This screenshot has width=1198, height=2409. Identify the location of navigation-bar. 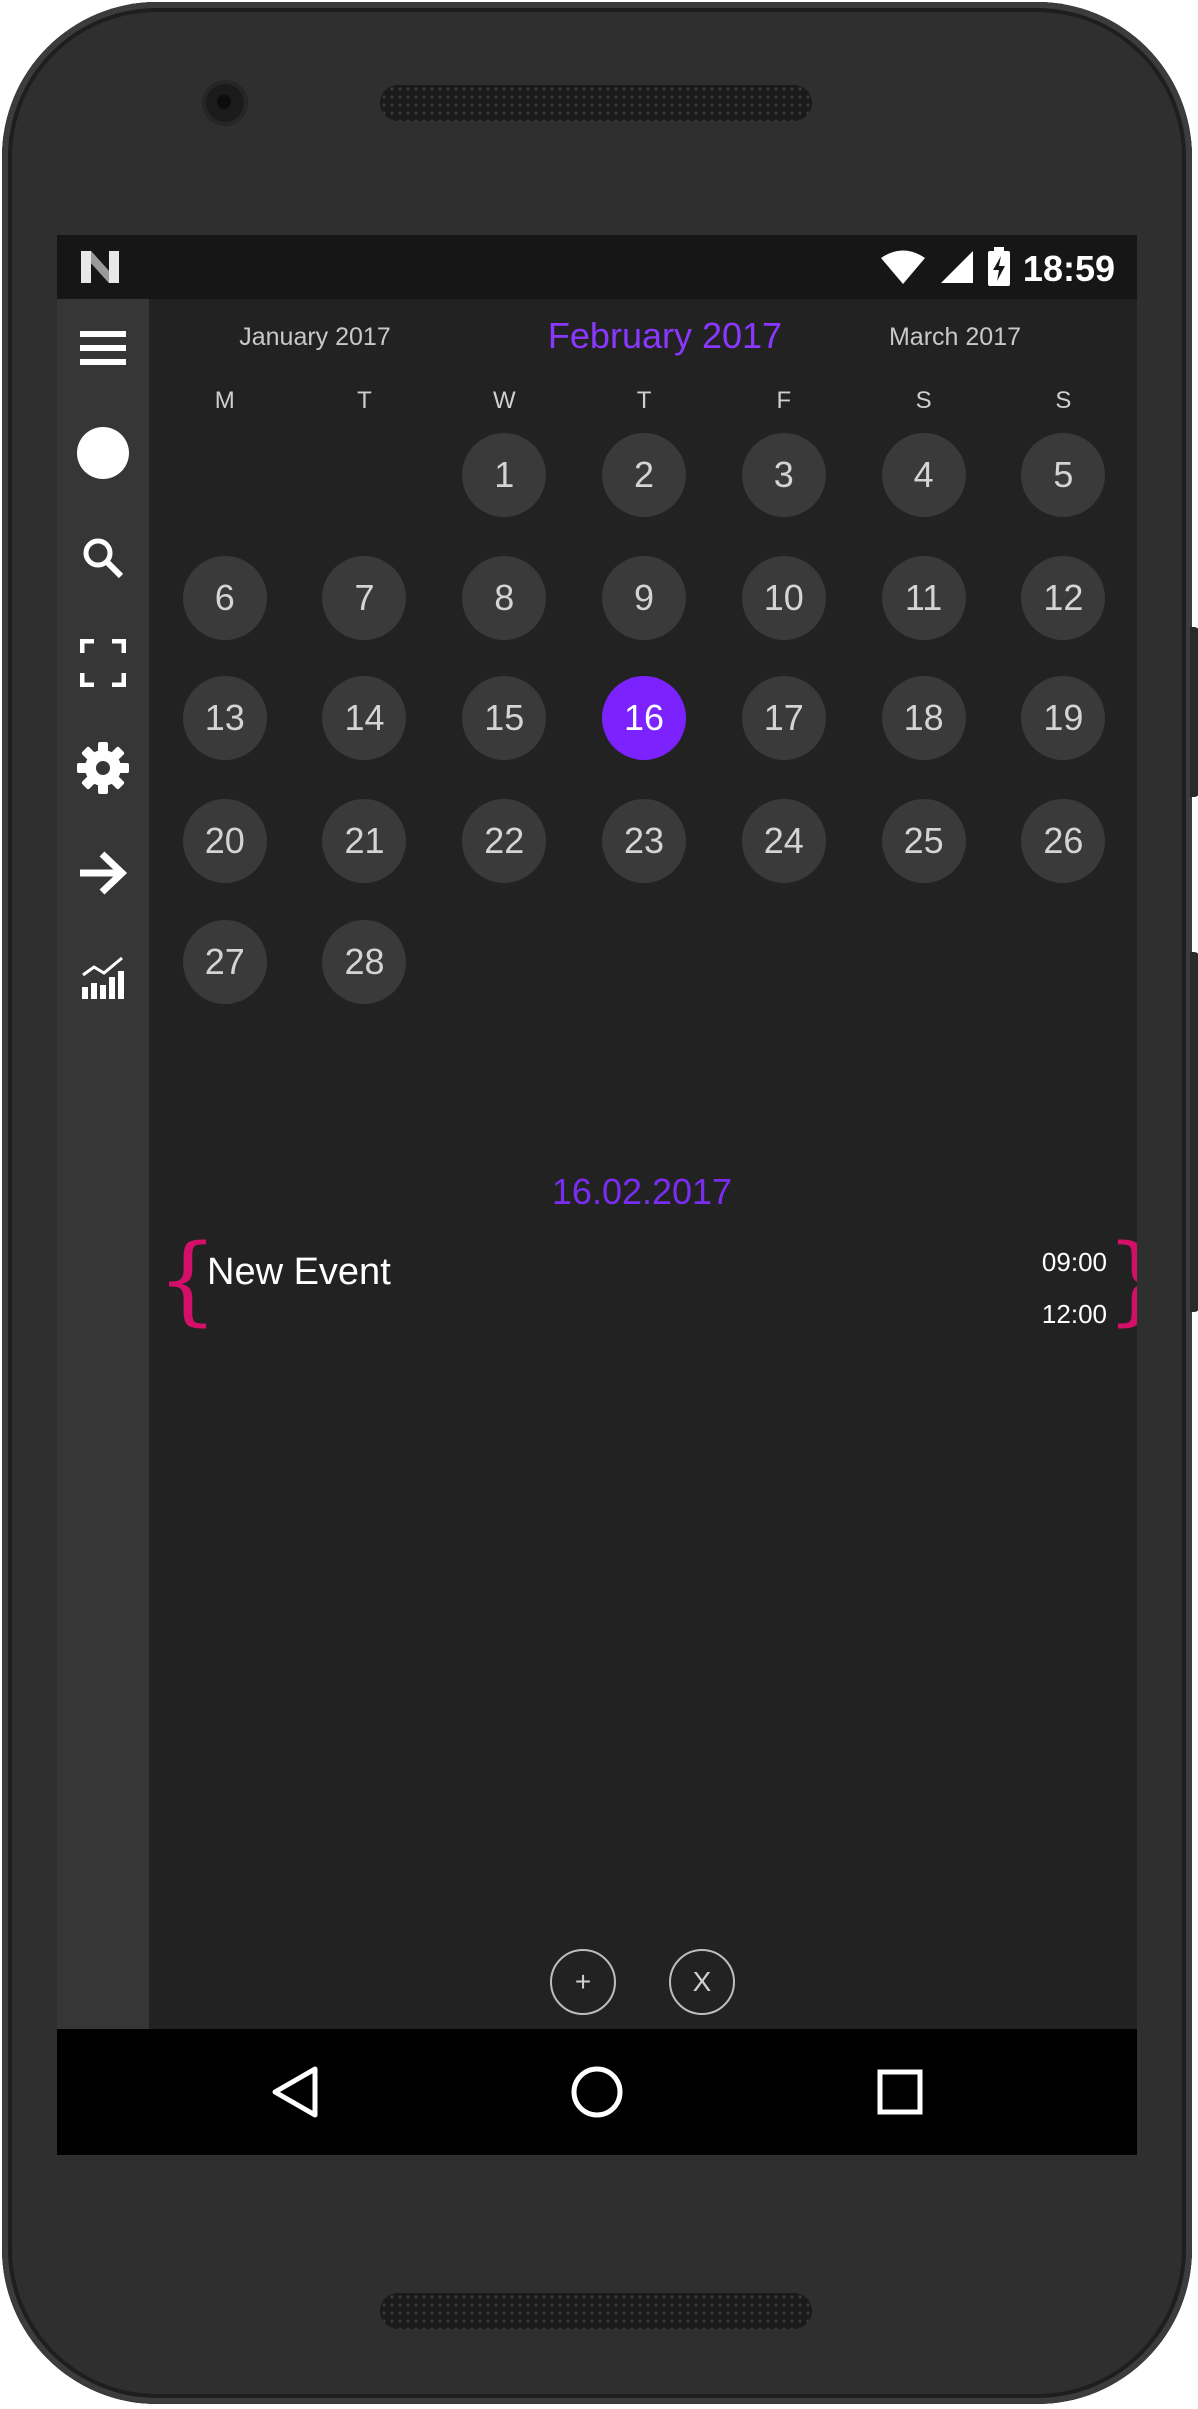
(597, 2092).